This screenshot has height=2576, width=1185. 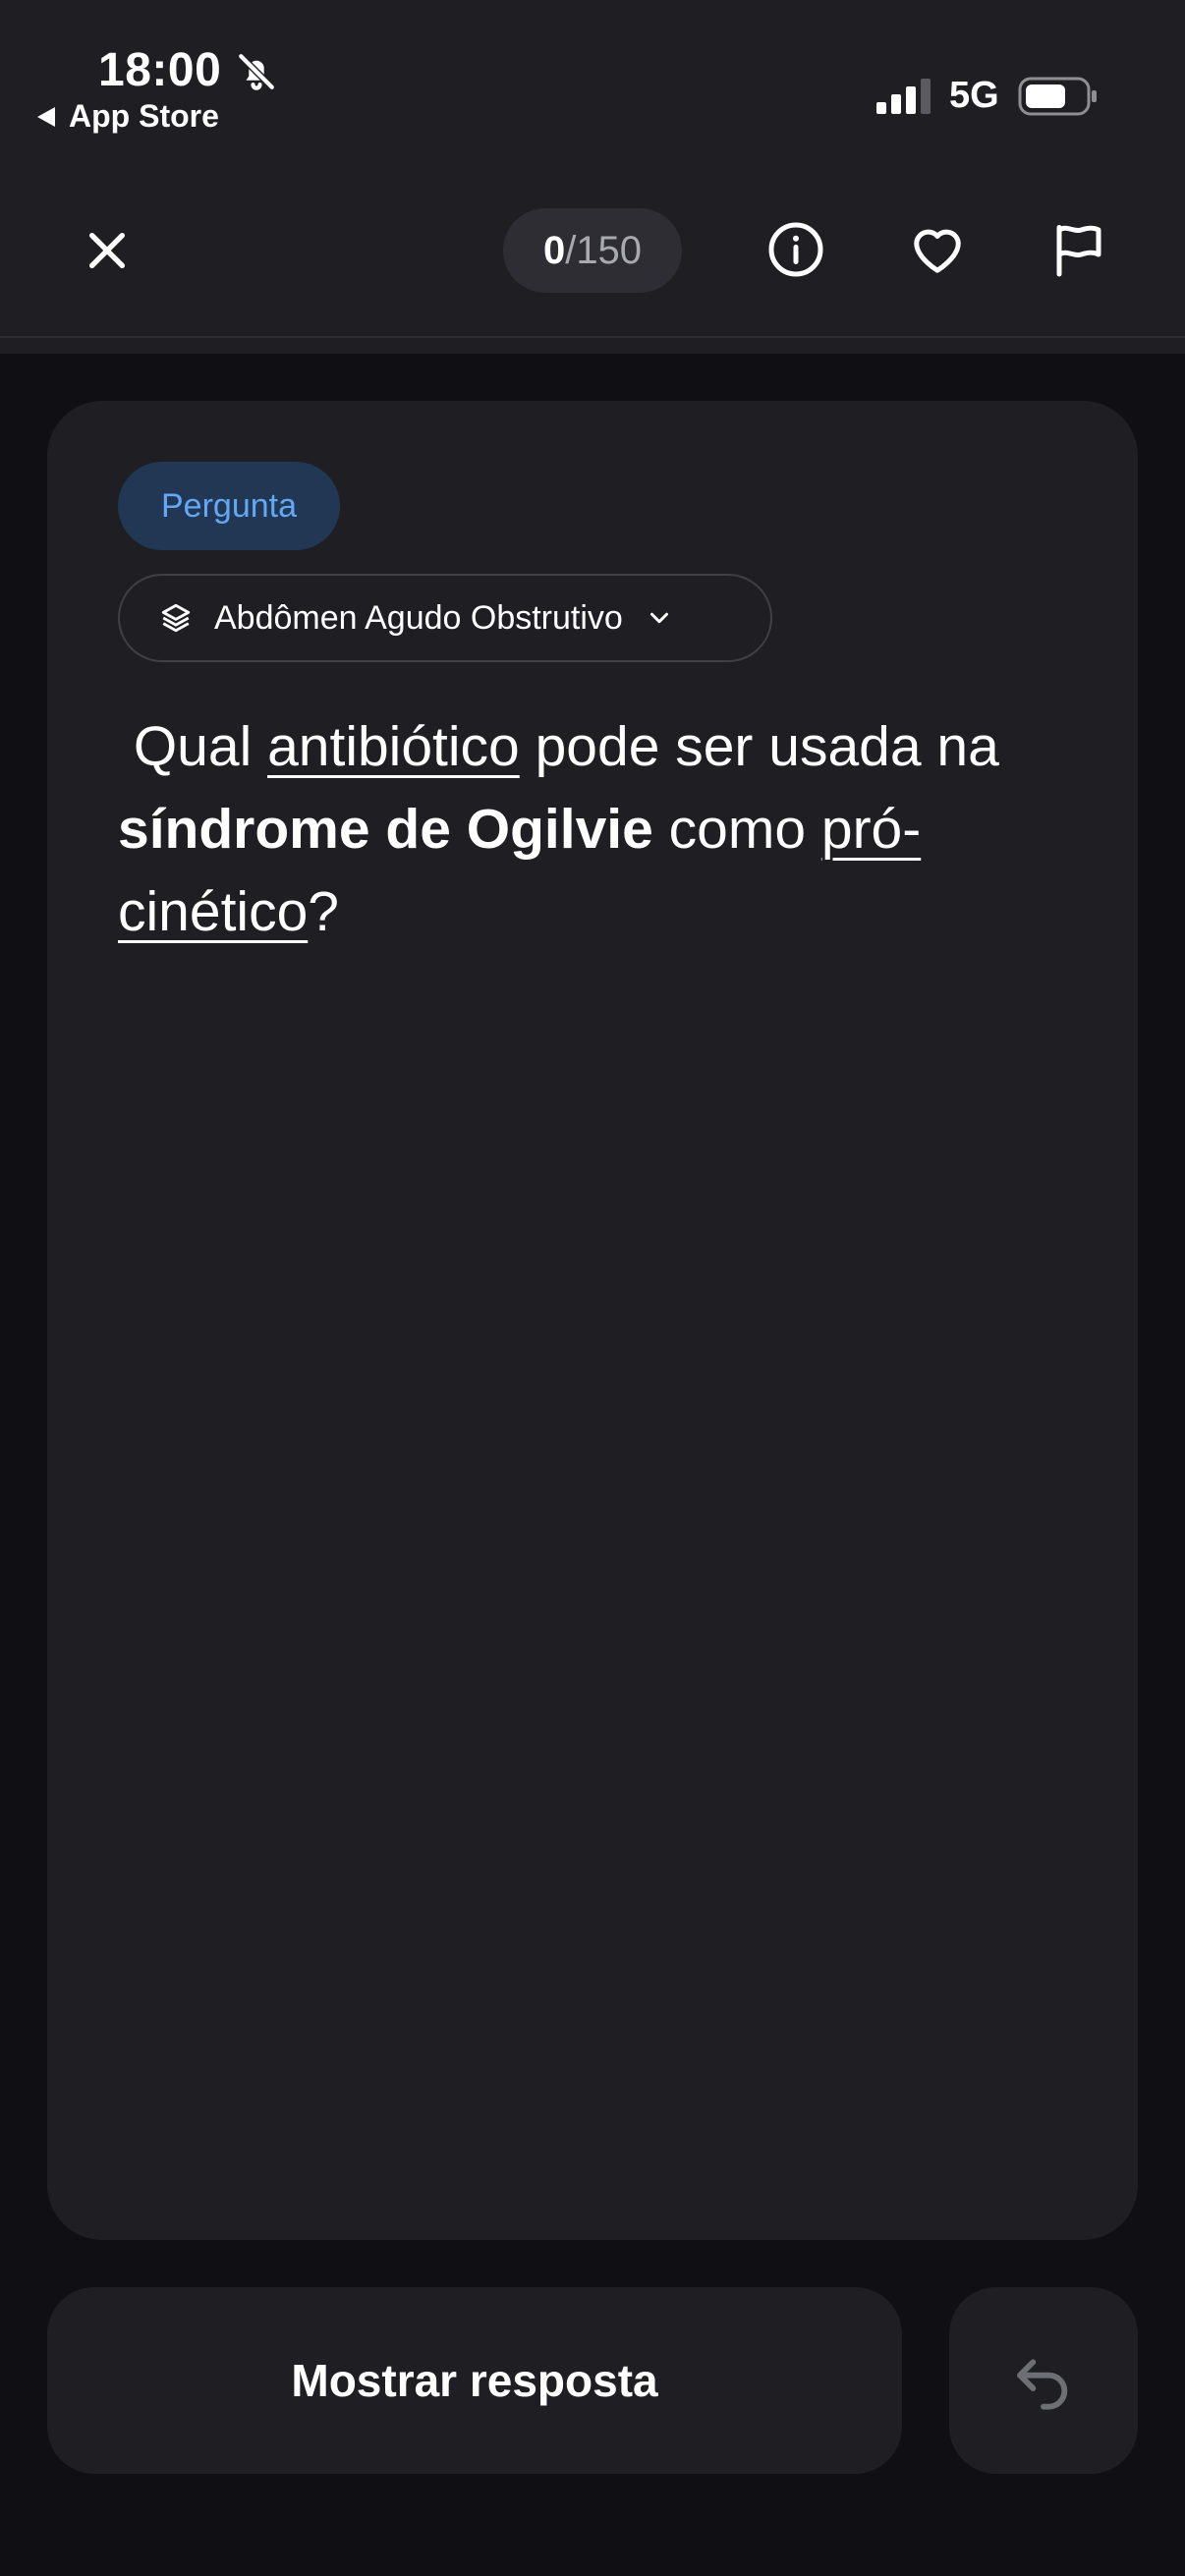 I want to click on question-part: pode ser usada na, so click(x=759, y=746).